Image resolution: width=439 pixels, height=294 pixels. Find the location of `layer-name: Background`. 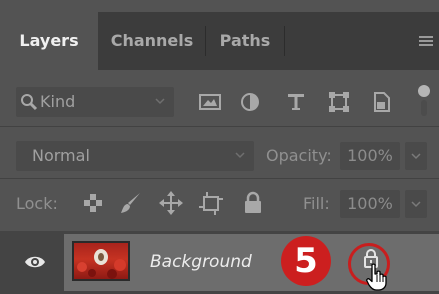

layer-name: Background is located at coordinates (201, 262).